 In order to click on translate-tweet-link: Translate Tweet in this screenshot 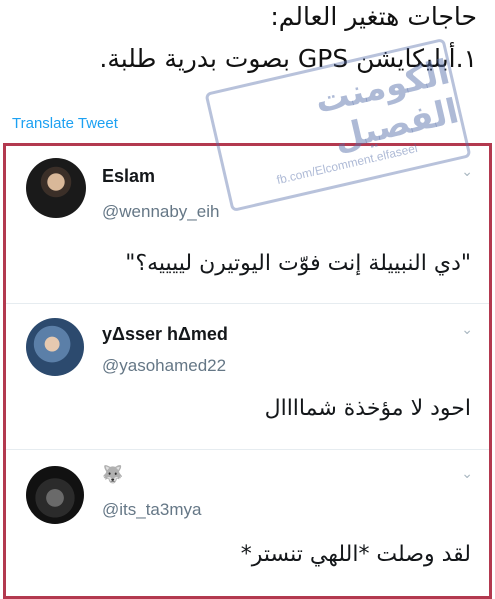, I will do `click(65, 123)`.